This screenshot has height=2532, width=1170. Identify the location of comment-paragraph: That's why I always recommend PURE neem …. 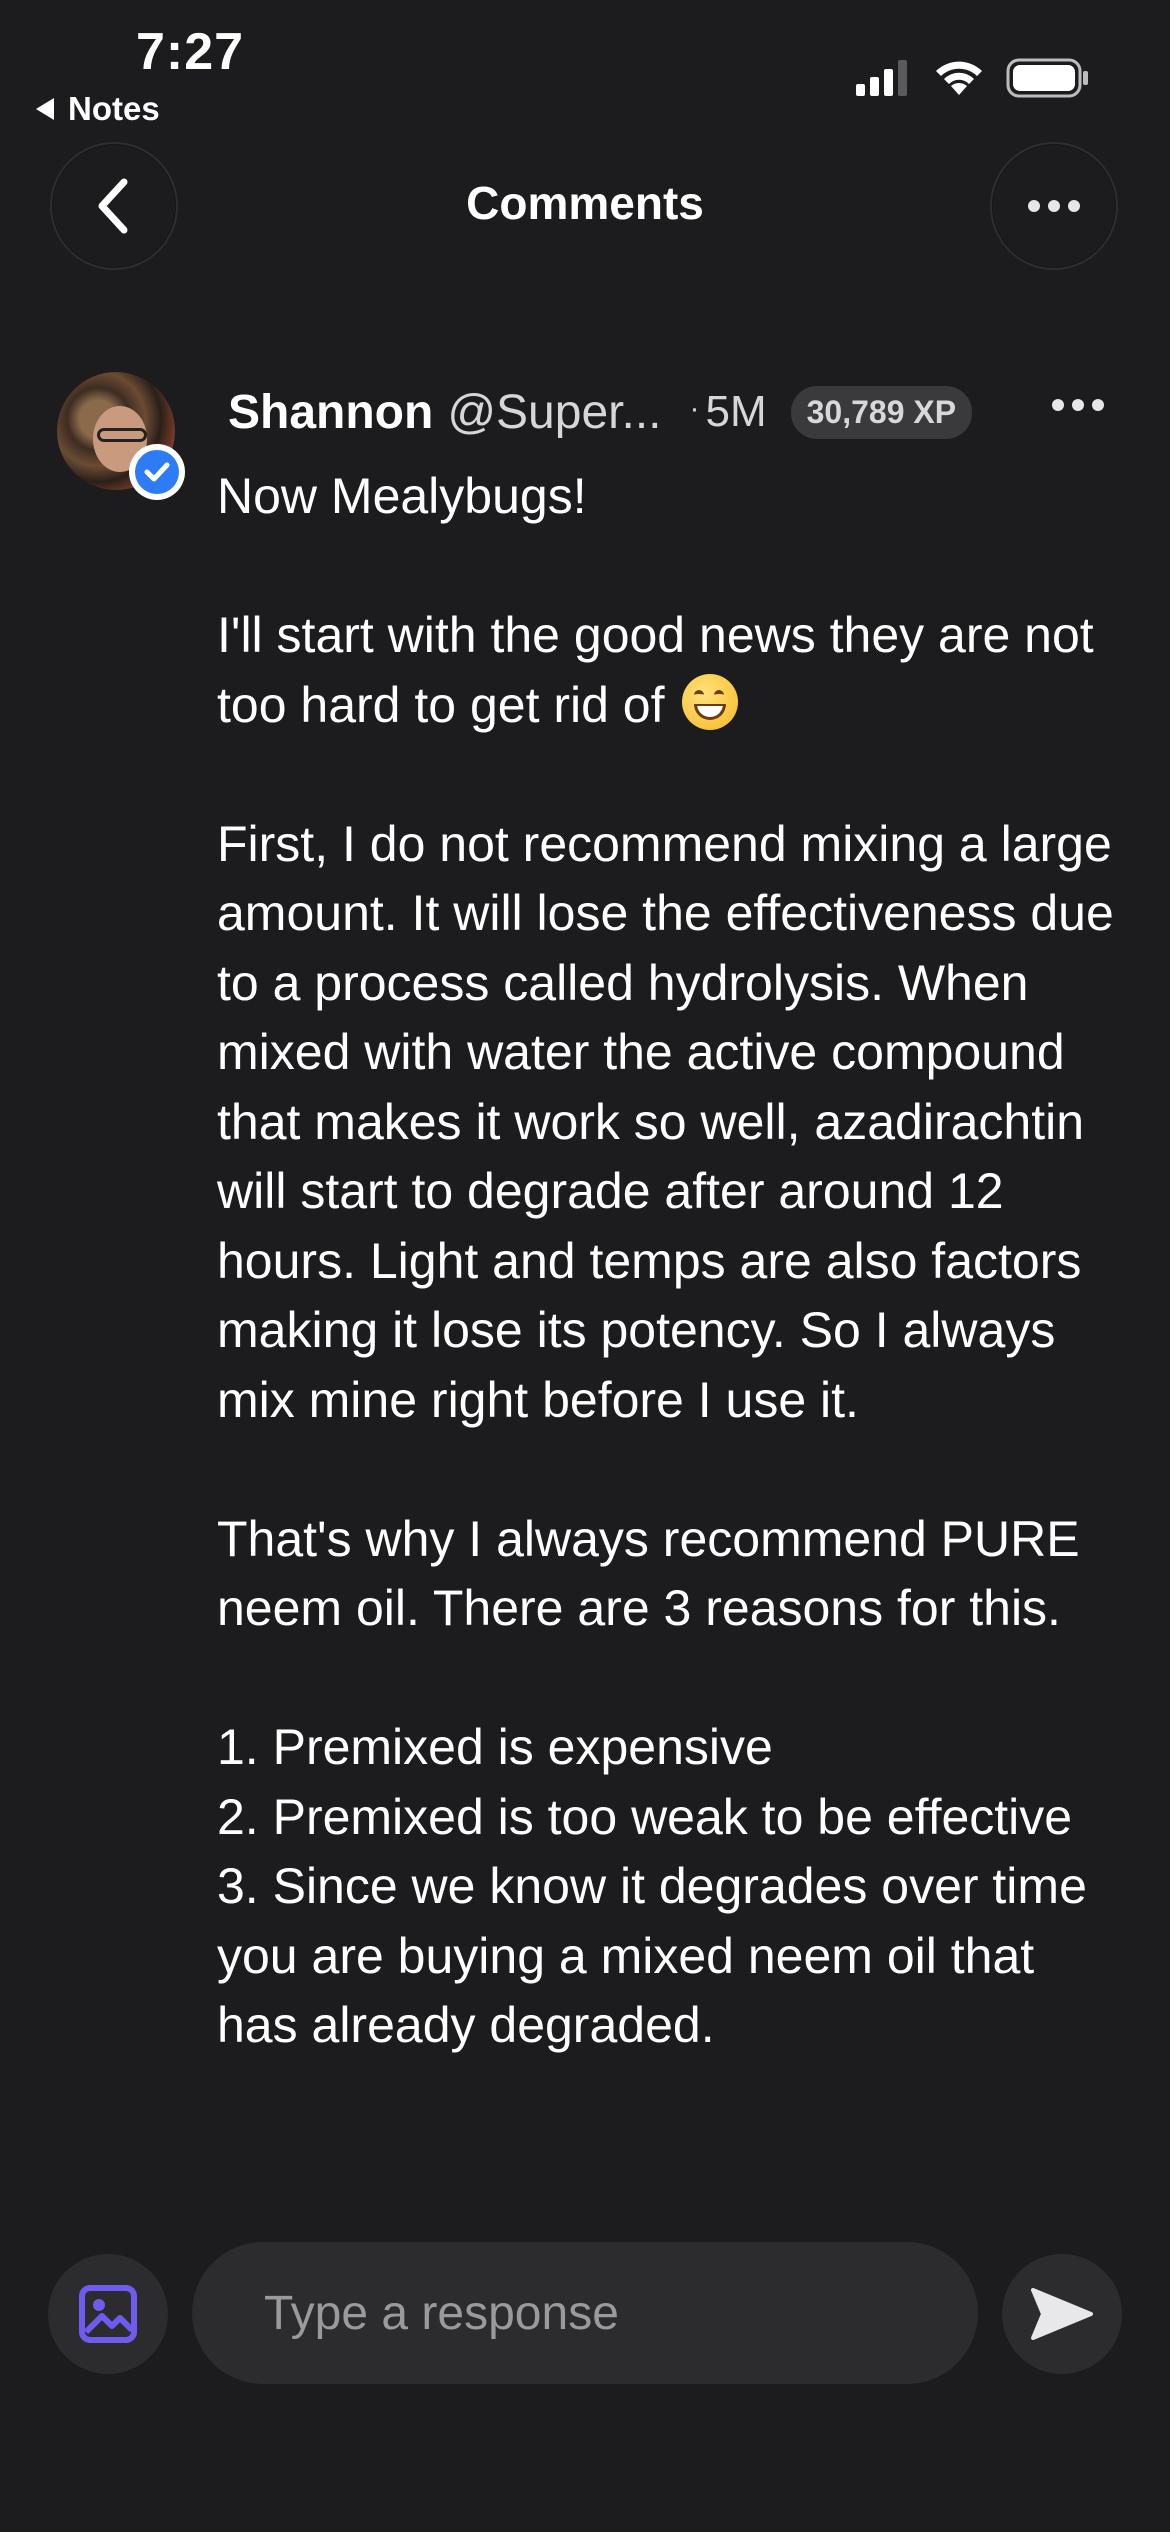
(648, 1573).